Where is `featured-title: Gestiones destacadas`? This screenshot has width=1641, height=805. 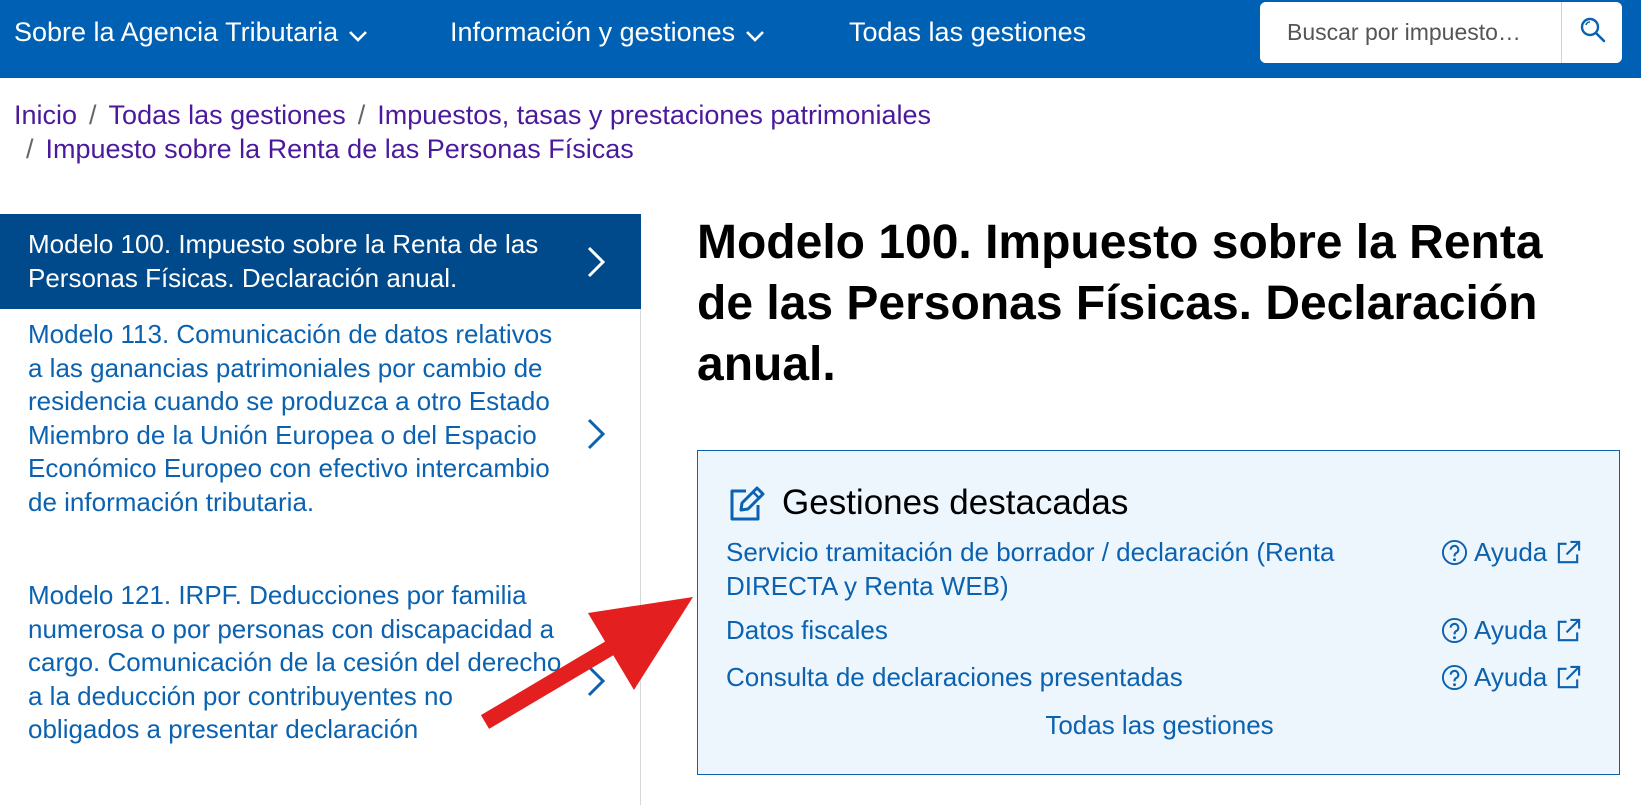
featured-title: Gestiones destacadas is located at coordinates (955, 502).